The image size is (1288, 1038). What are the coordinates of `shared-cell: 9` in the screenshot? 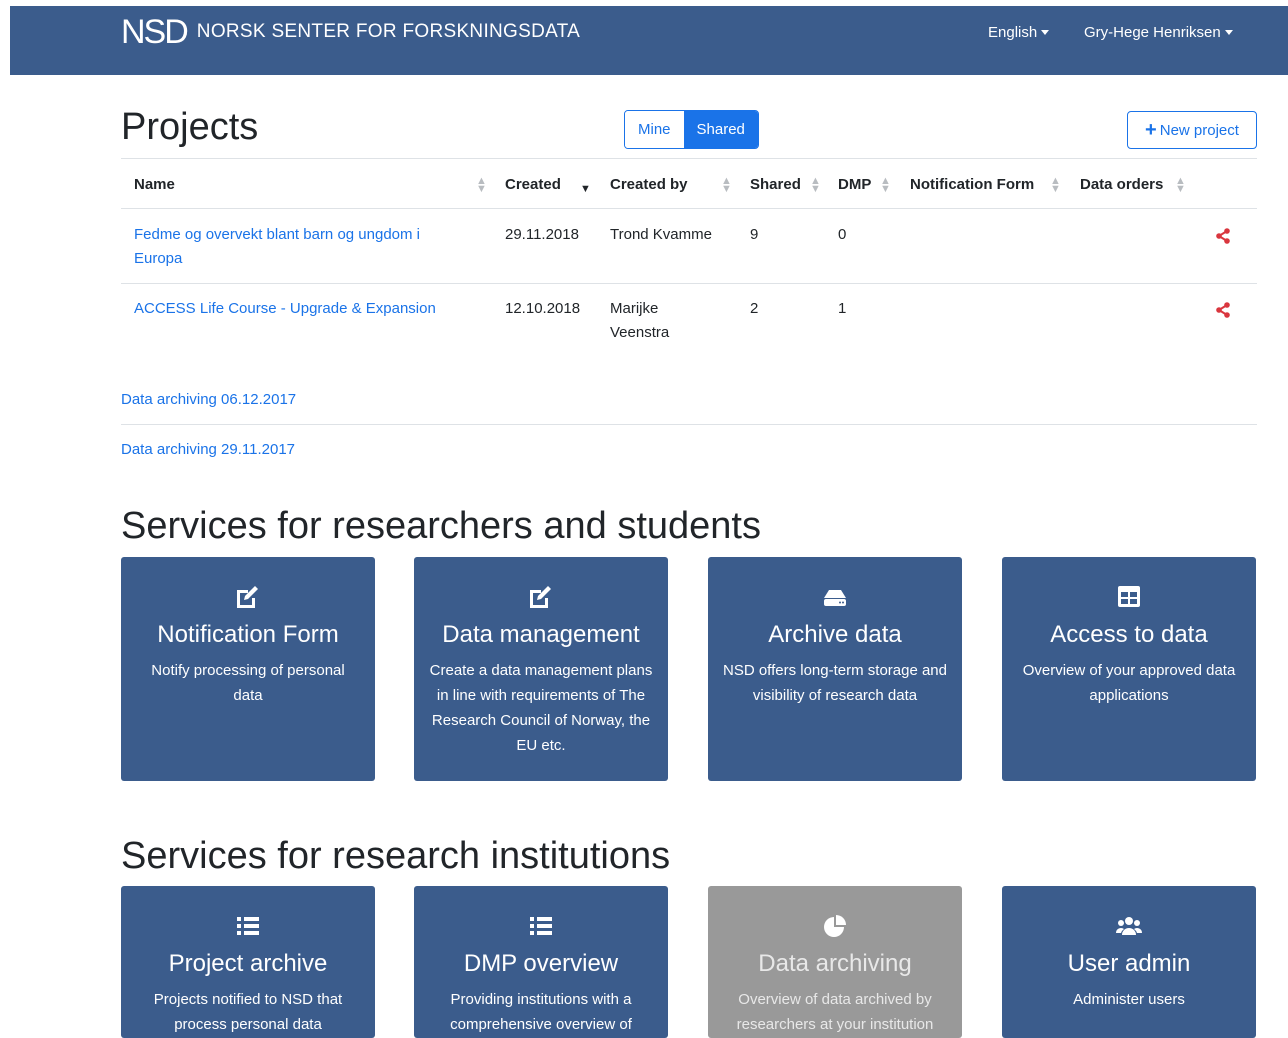 It's located at (754, 234).